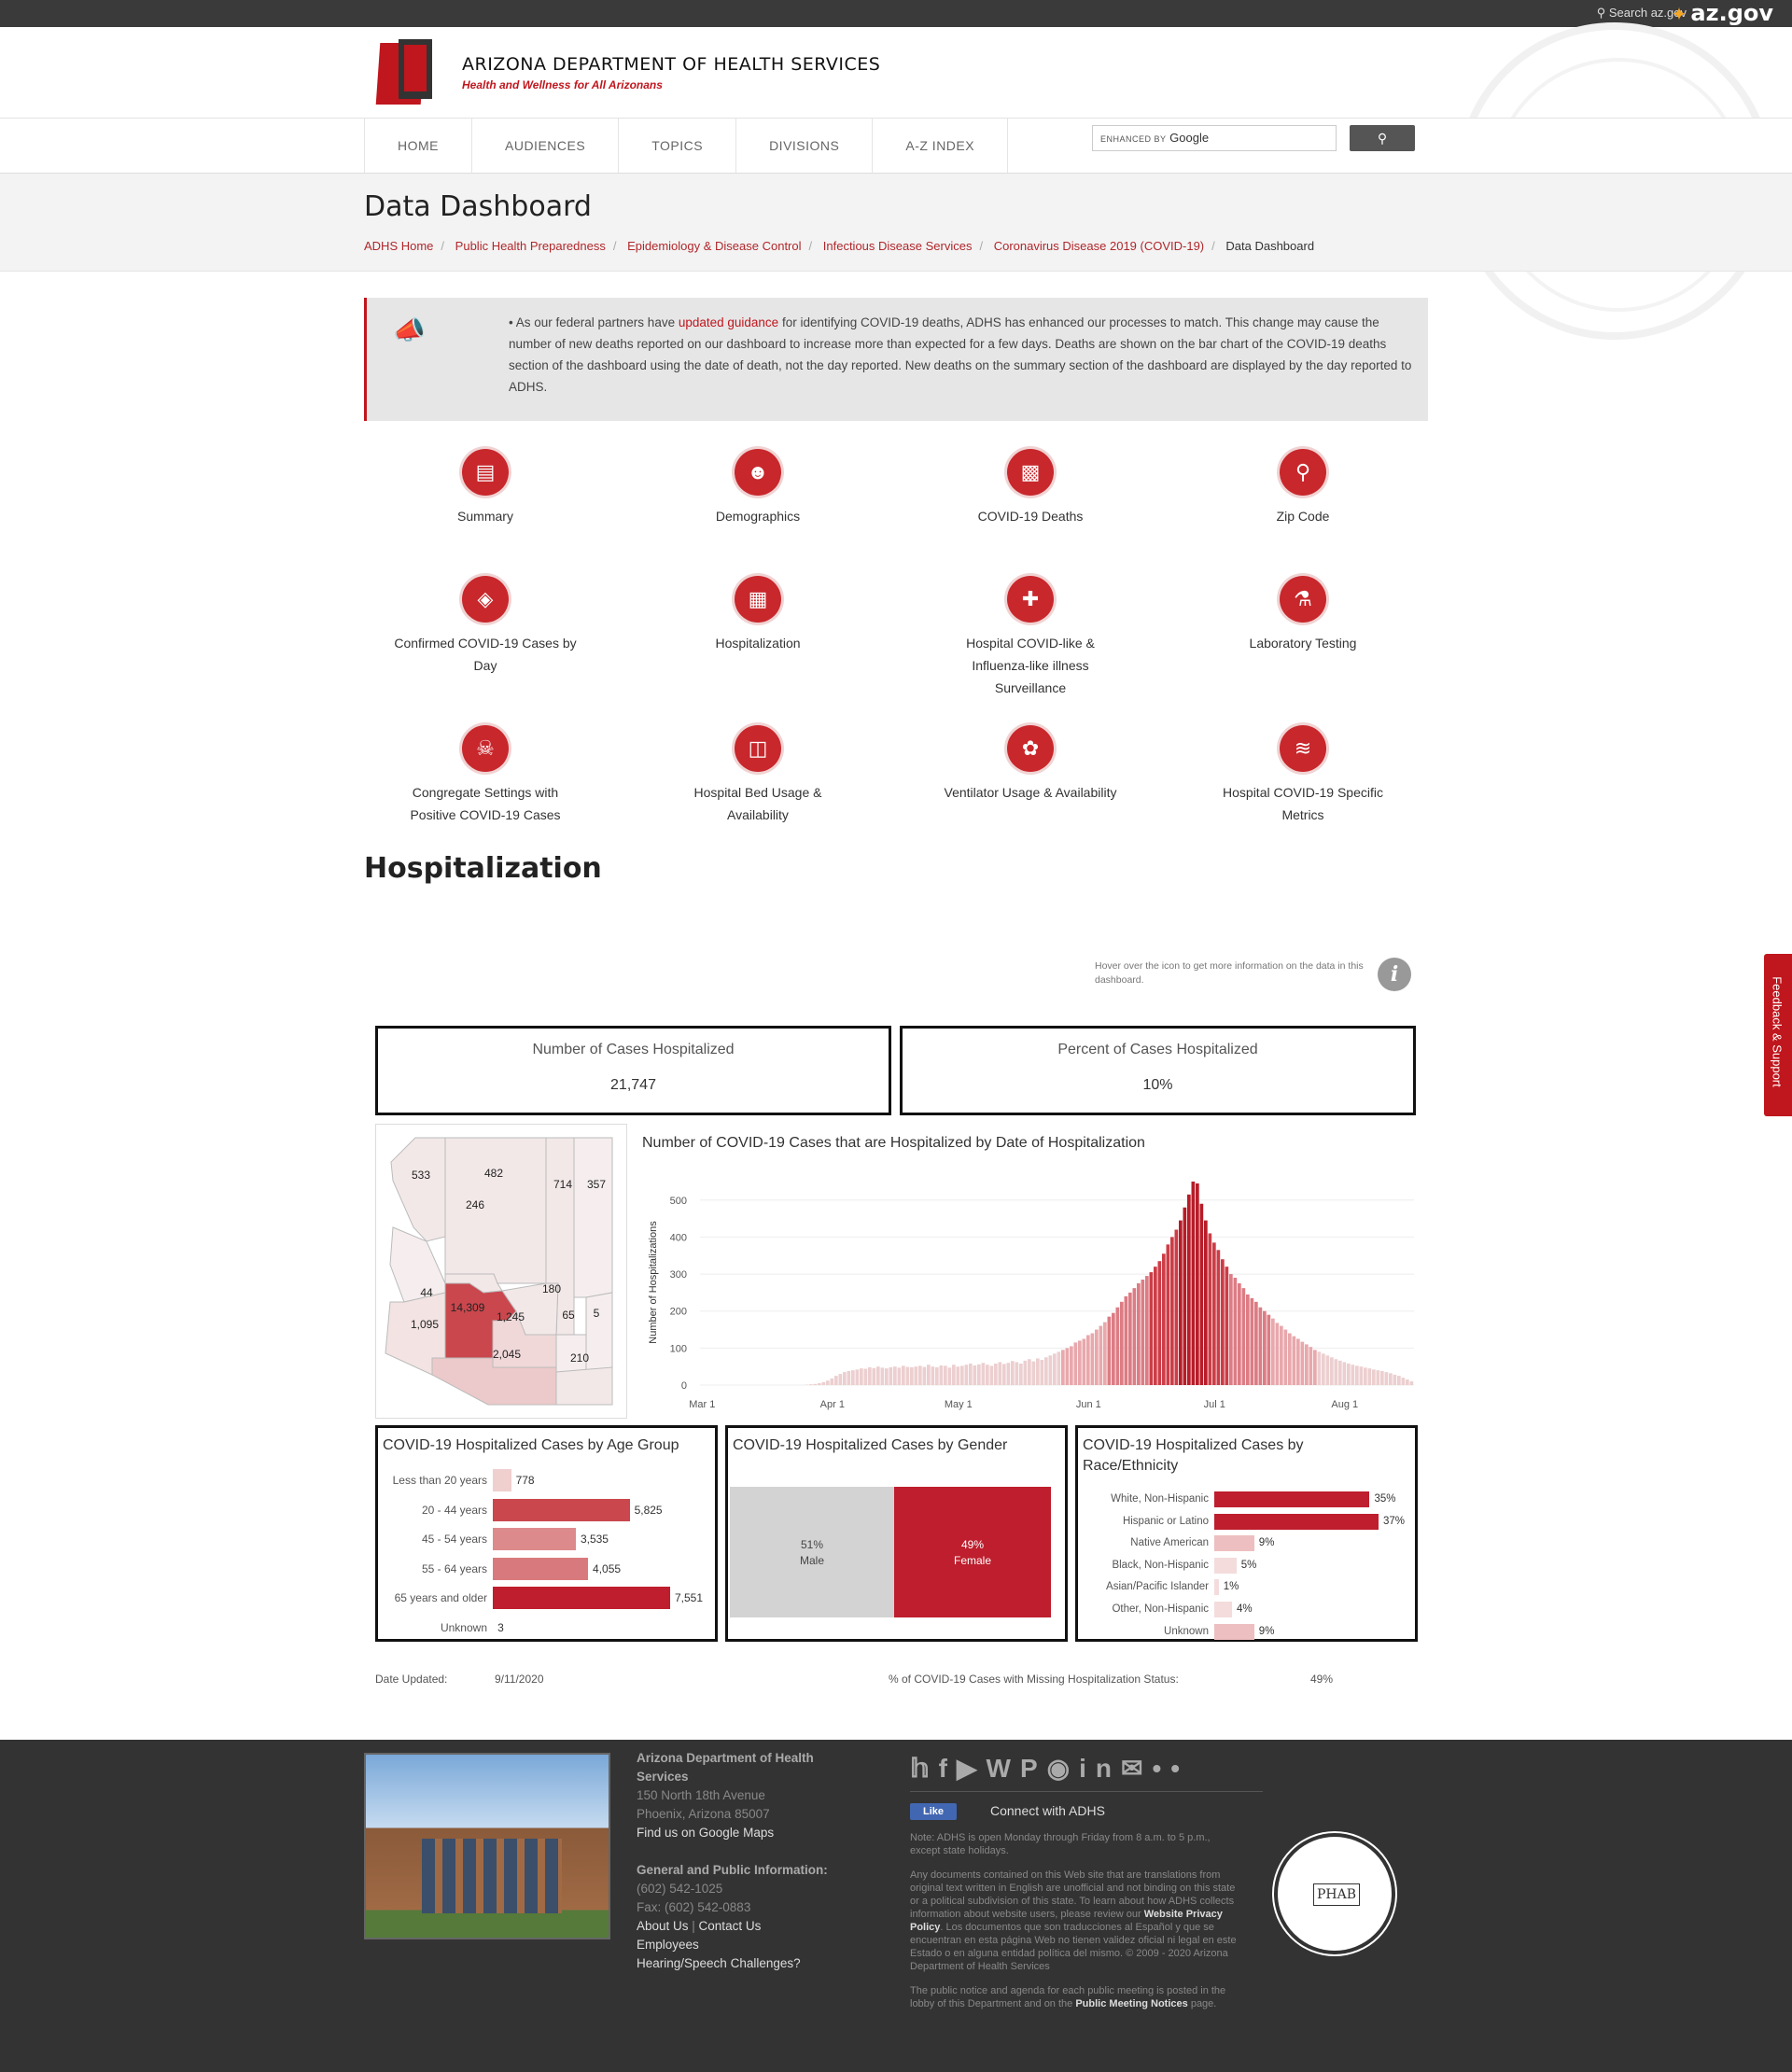 Image resolution: width=1792 pixels, height=2072 pixels. I want to click on twitter-icon: 𝕙, so click(924, 1768).